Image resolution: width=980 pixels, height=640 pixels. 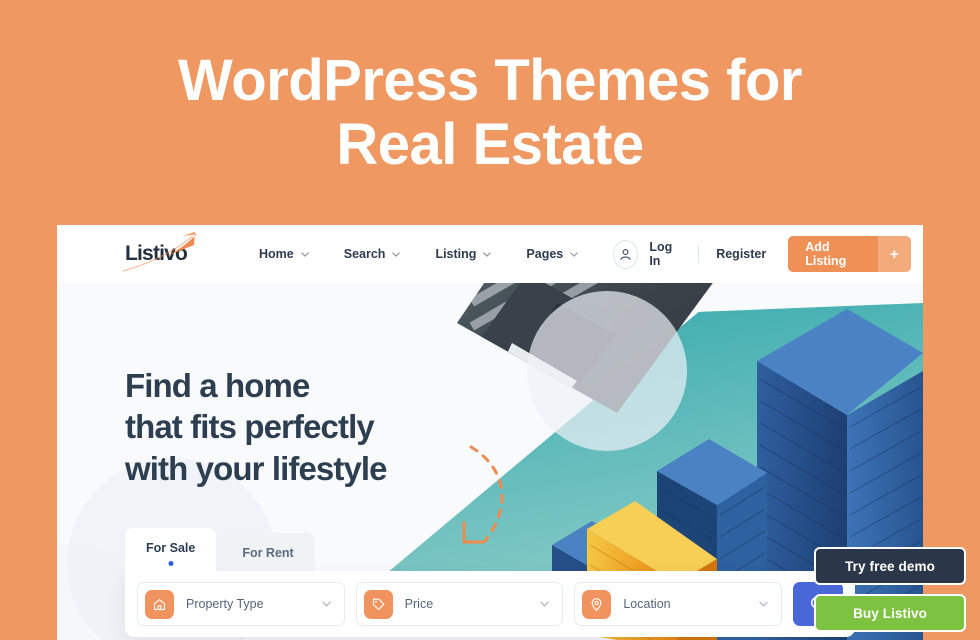 I want to click on plus-icon: +, so click(x=894, y=254).